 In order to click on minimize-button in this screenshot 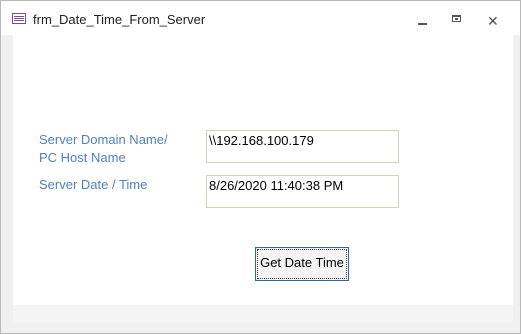, I will do `click(422, 20)`.